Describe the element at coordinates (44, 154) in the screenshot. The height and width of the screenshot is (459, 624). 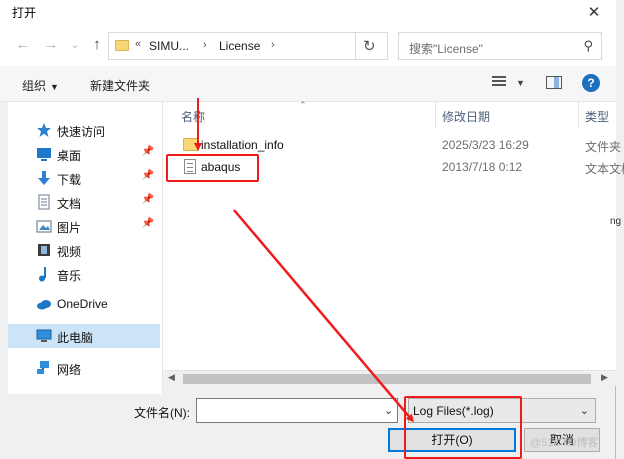
I see `desktop-icon` at that location.